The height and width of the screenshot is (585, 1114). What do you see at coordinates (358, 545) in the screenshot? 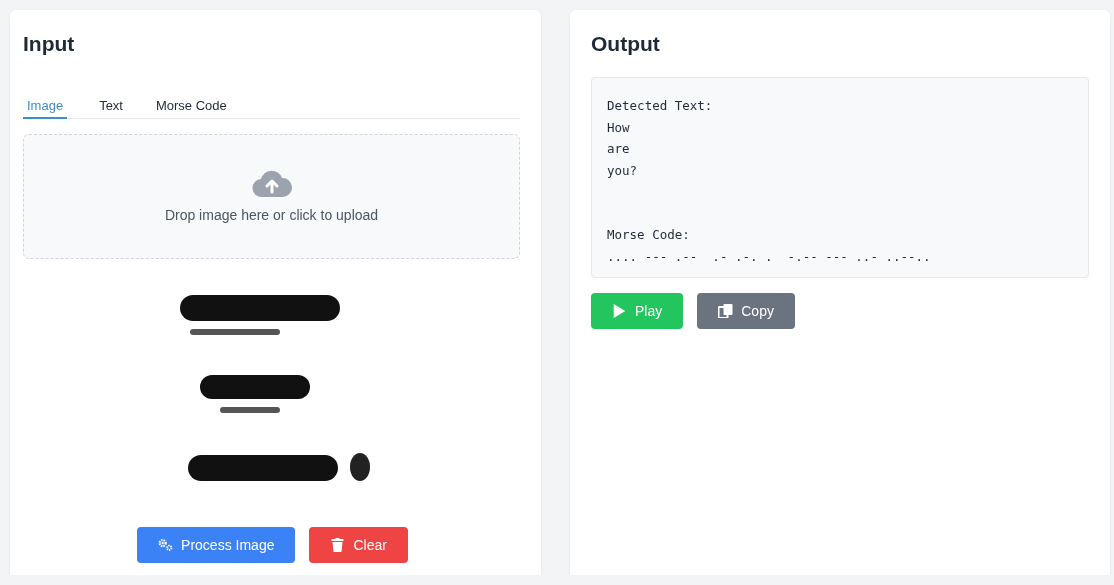
I see `clear-button: Clear` at bounding box center [358, 545].